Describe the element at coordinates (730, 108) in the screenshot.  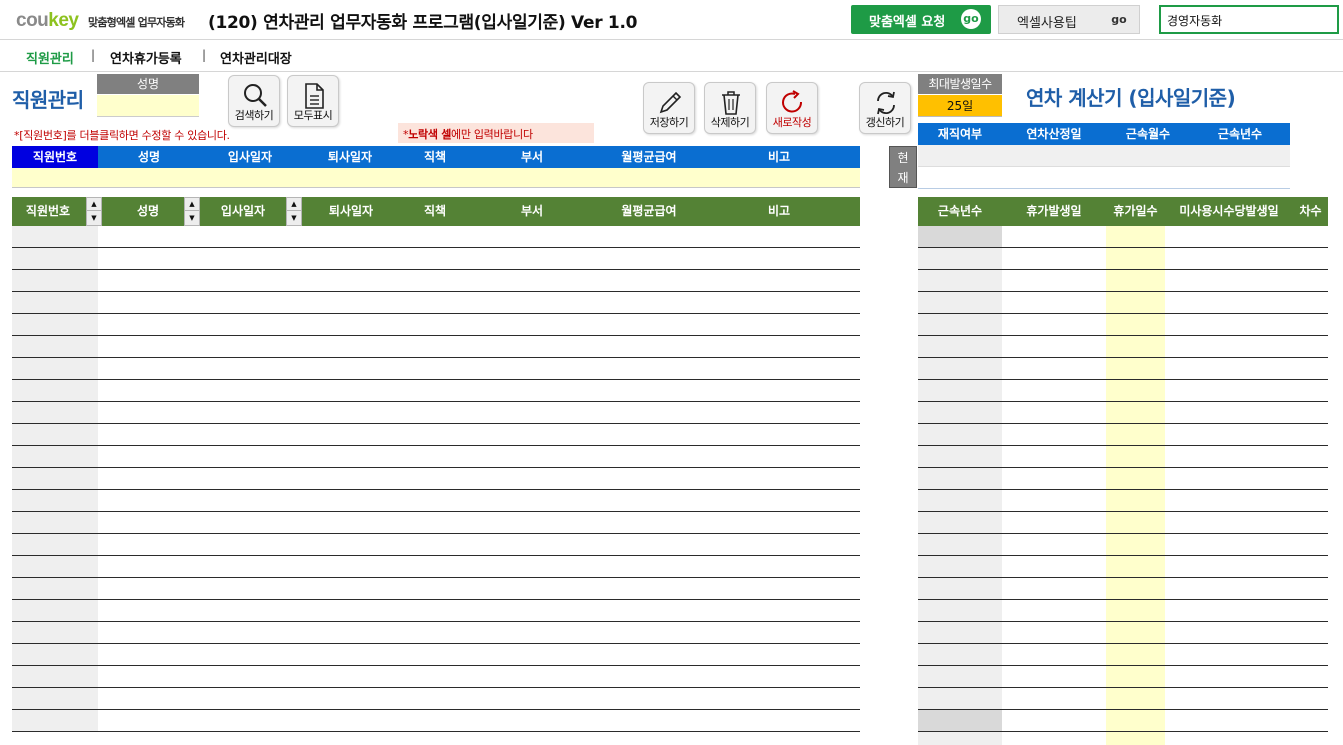
I see `delete-button: 삭제하기` at that location.